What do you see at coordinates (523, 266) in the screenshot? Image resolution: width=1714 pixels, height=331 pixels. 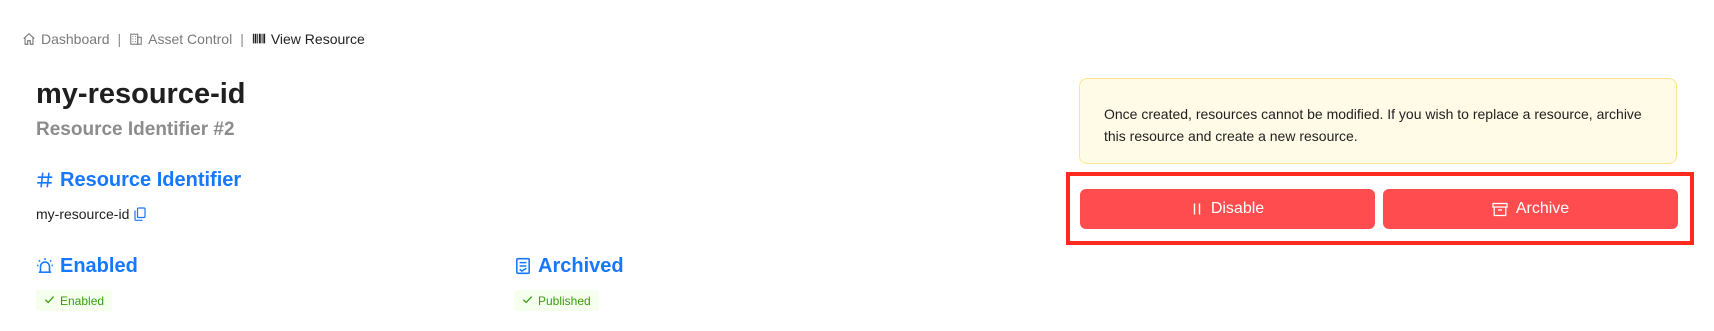 I see `document-archive-icon` at bounding box center [523, 266].